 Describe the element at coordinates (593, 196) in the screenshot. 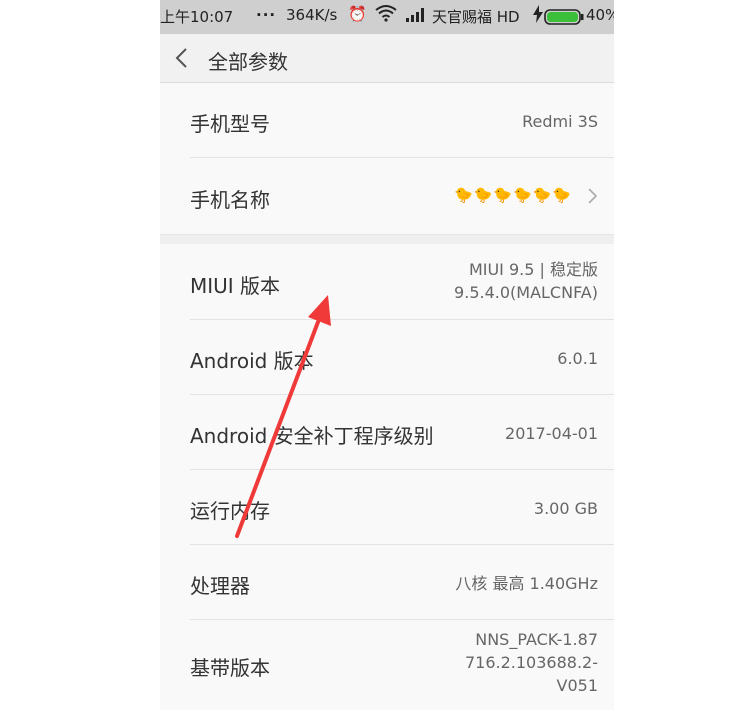

I see `chevron-right-icon` at that location.